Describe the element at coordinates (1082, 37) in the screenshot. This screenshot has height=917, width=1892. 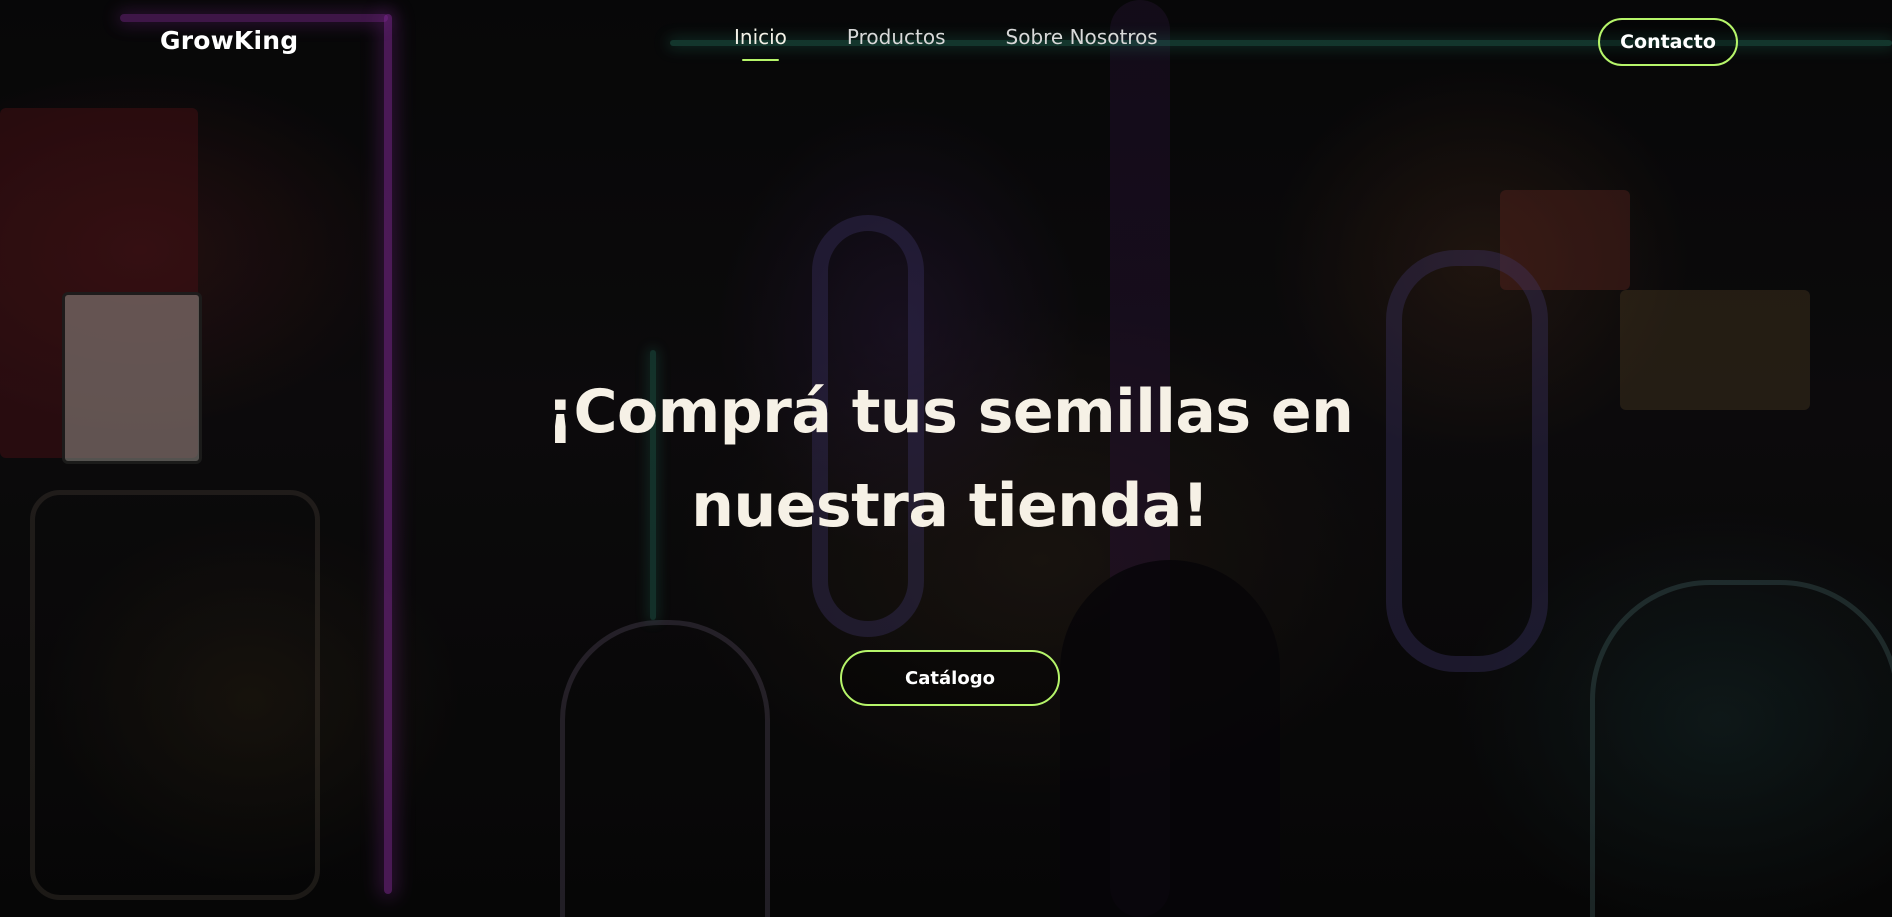
I see `nav-link-sobre-nosotros: Sobre Nosotros` at that location.